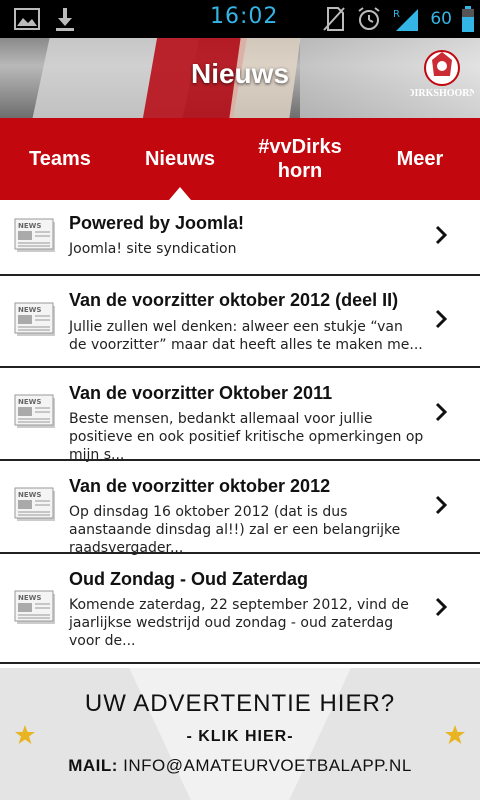 The height and width of the screenshot is (800, 480). Describe the element at coordinates (180, 193) in the screenshot. I see `active-tab-indicator` at that location.